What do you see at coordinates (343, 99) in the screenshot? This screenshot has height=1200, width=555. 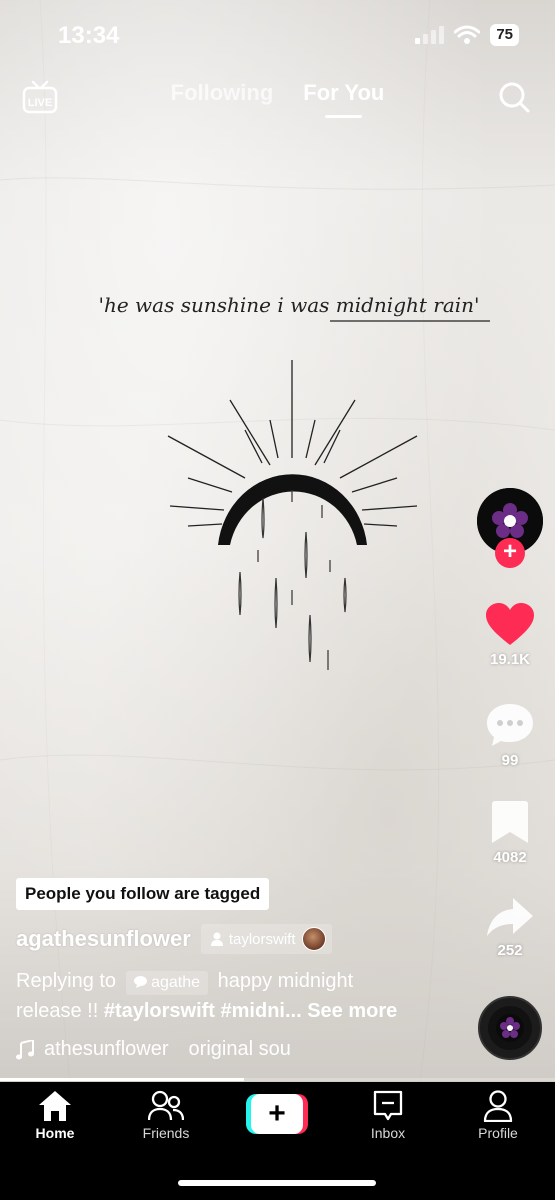 I see `tab-for-you: For You` at bounding box center [343, 99].